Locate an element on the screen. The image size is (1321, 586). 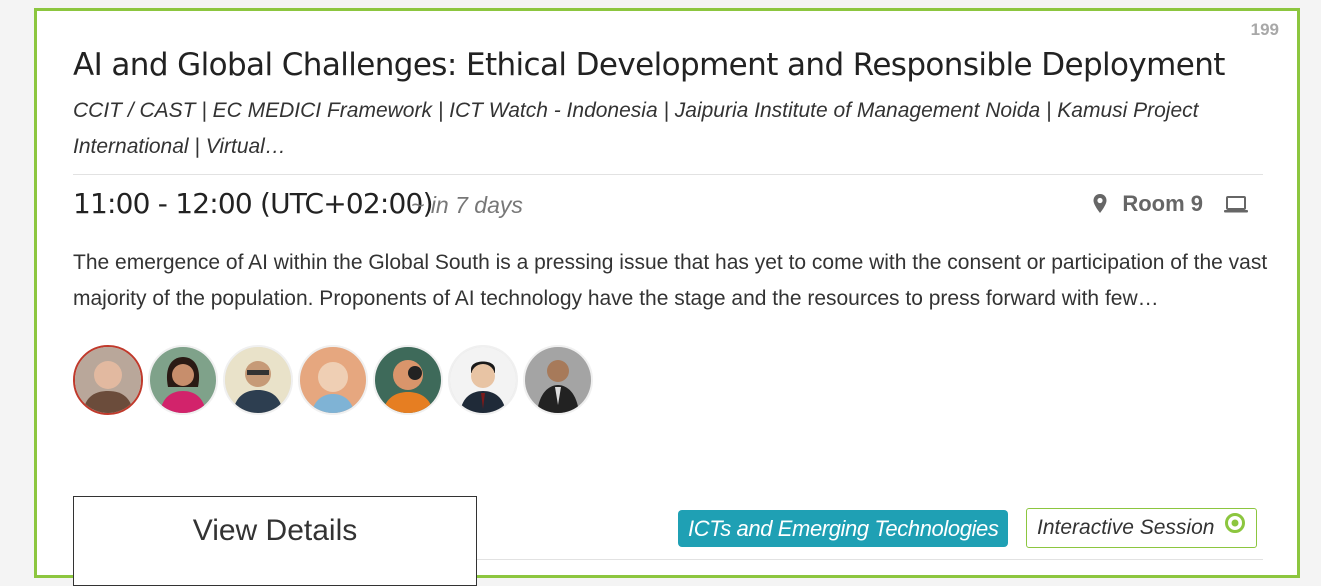
target-circle-icon is located at coordinates (1235, 528).